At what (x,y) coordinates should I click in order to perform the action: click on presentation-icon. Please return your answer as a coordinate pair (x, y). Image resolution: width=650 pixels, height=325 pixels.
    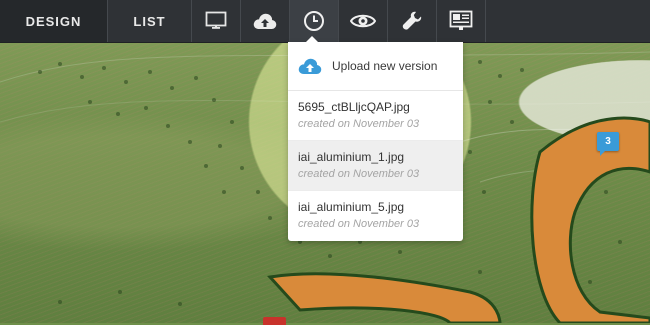
    Looking at the image, I should click on (461, 20).